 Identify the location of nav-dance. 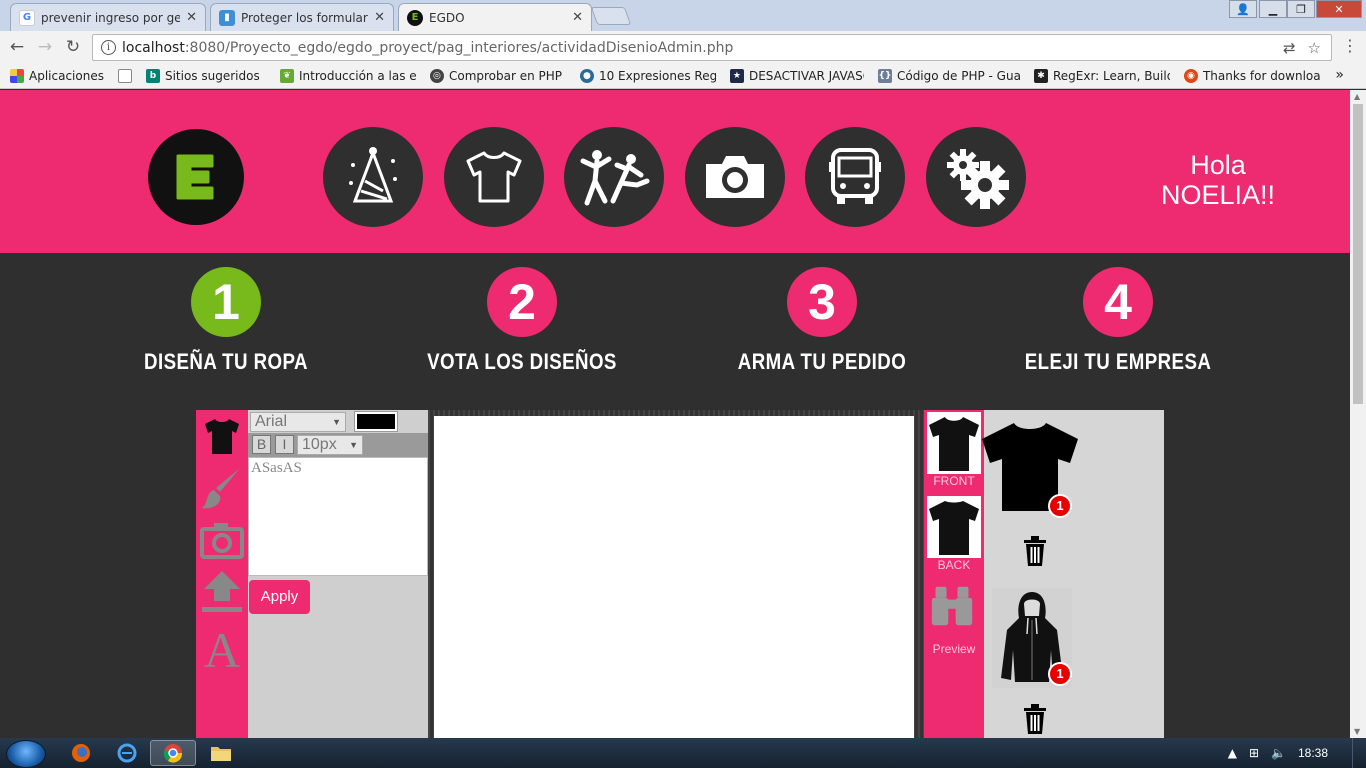
(614, 177).